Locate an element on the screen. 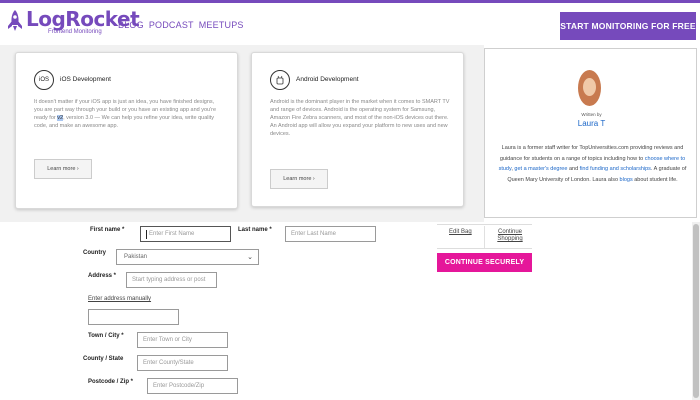 This screenshot has height=400, width=700. start-monitoring-button: START MONITORING FOR FREE is located at coordinates (628, 26).